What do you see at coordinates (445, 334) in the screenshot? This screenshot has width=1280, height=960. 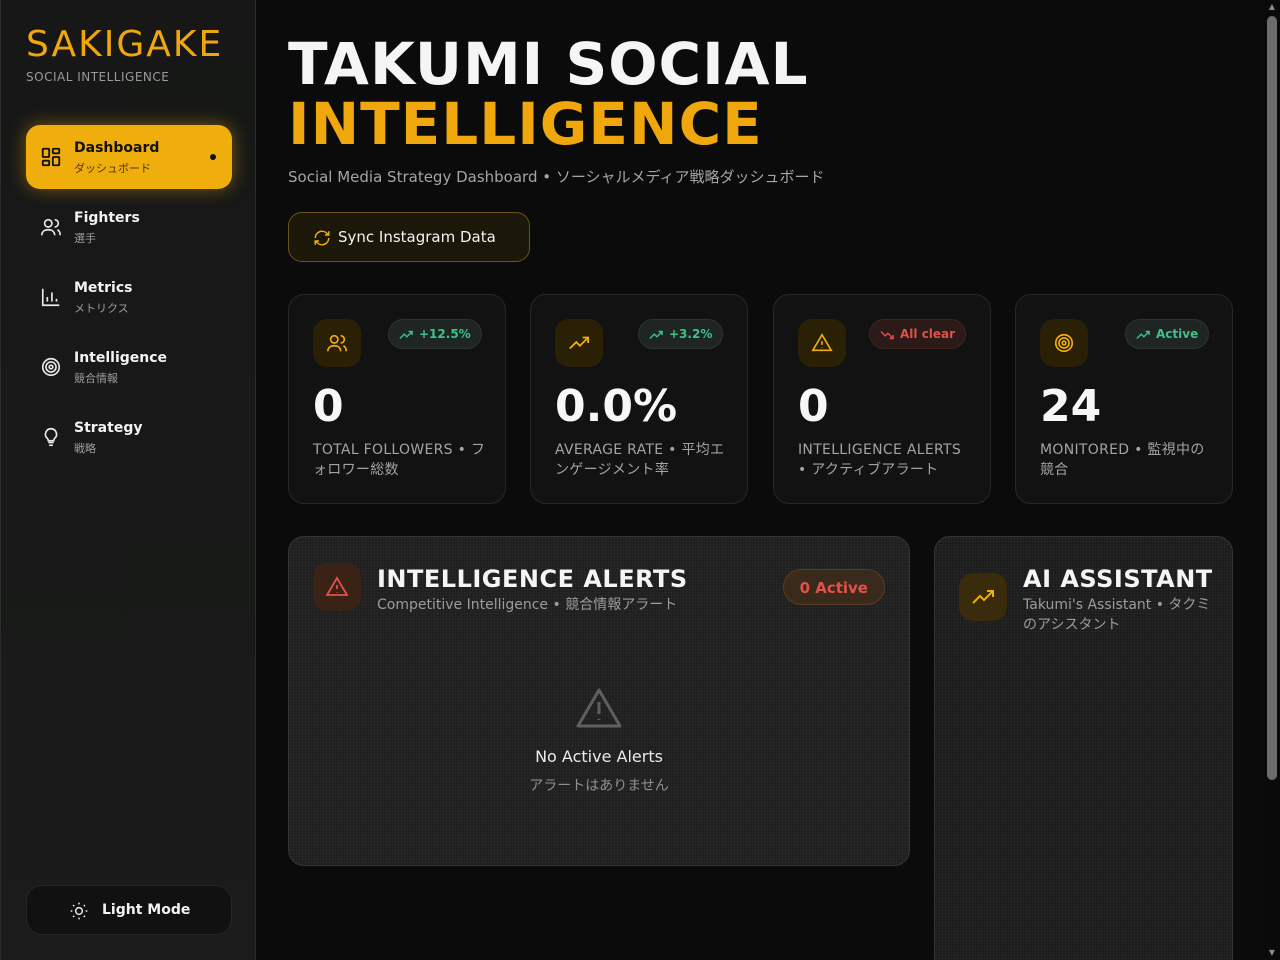 I see `stat-badge-text: +12.5%` at bounding box center [445, 334].